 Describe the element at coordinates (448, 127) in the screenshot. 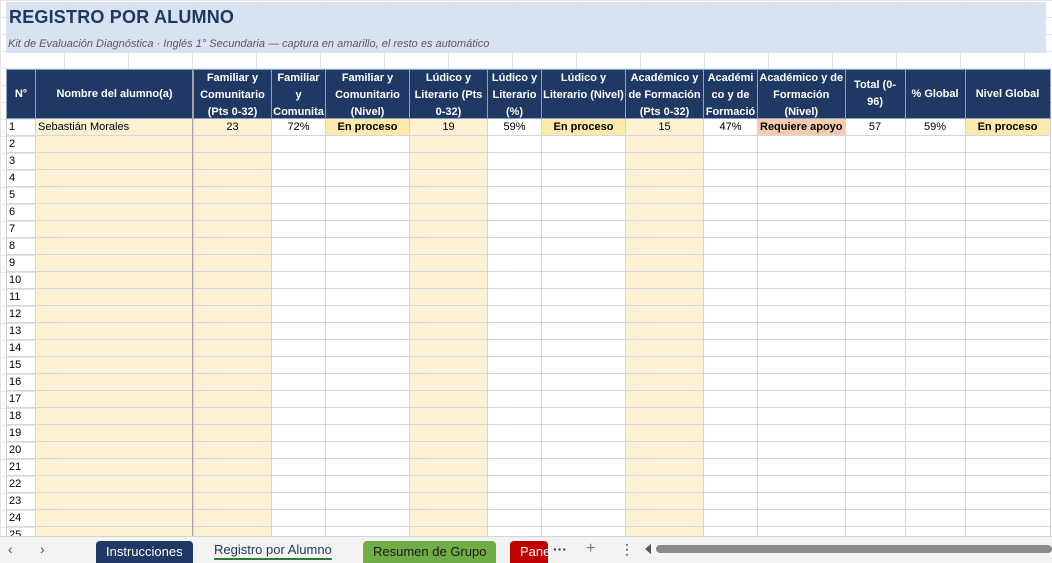

I see `cell-ll-pts: 19` at that location.